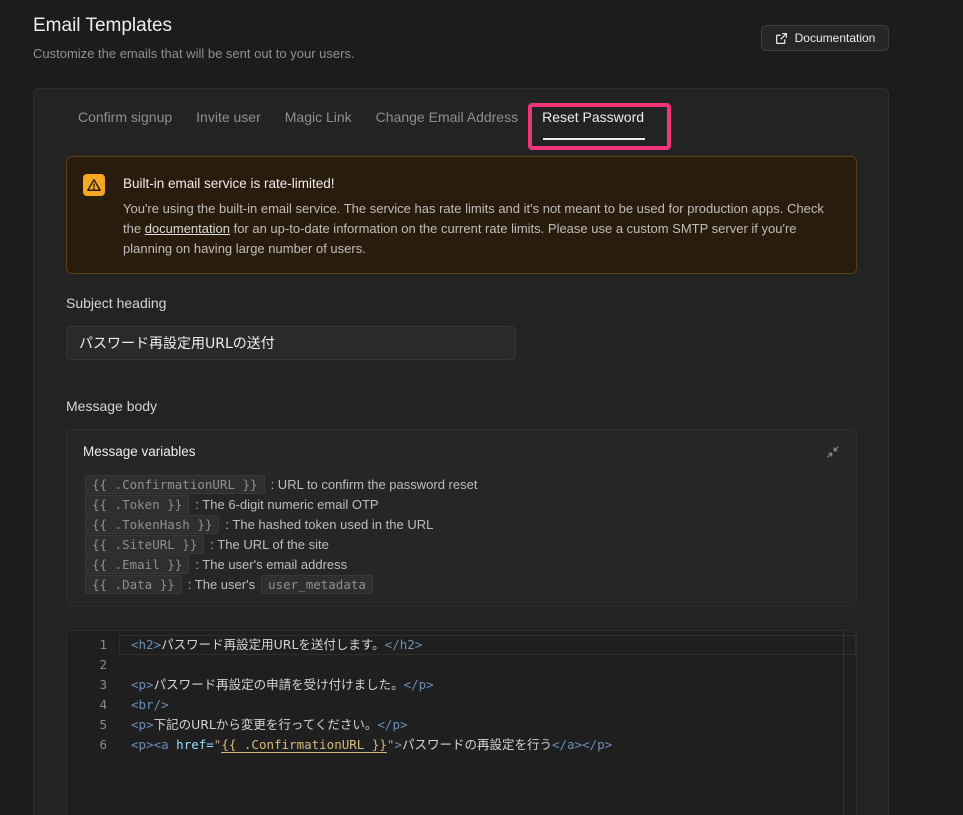 The width and height of the screenshot is (963, 815). What do you see at coordinates (103, 684) in the screenshot?
I see `line-number: 3` at bounding box center [103, 684].